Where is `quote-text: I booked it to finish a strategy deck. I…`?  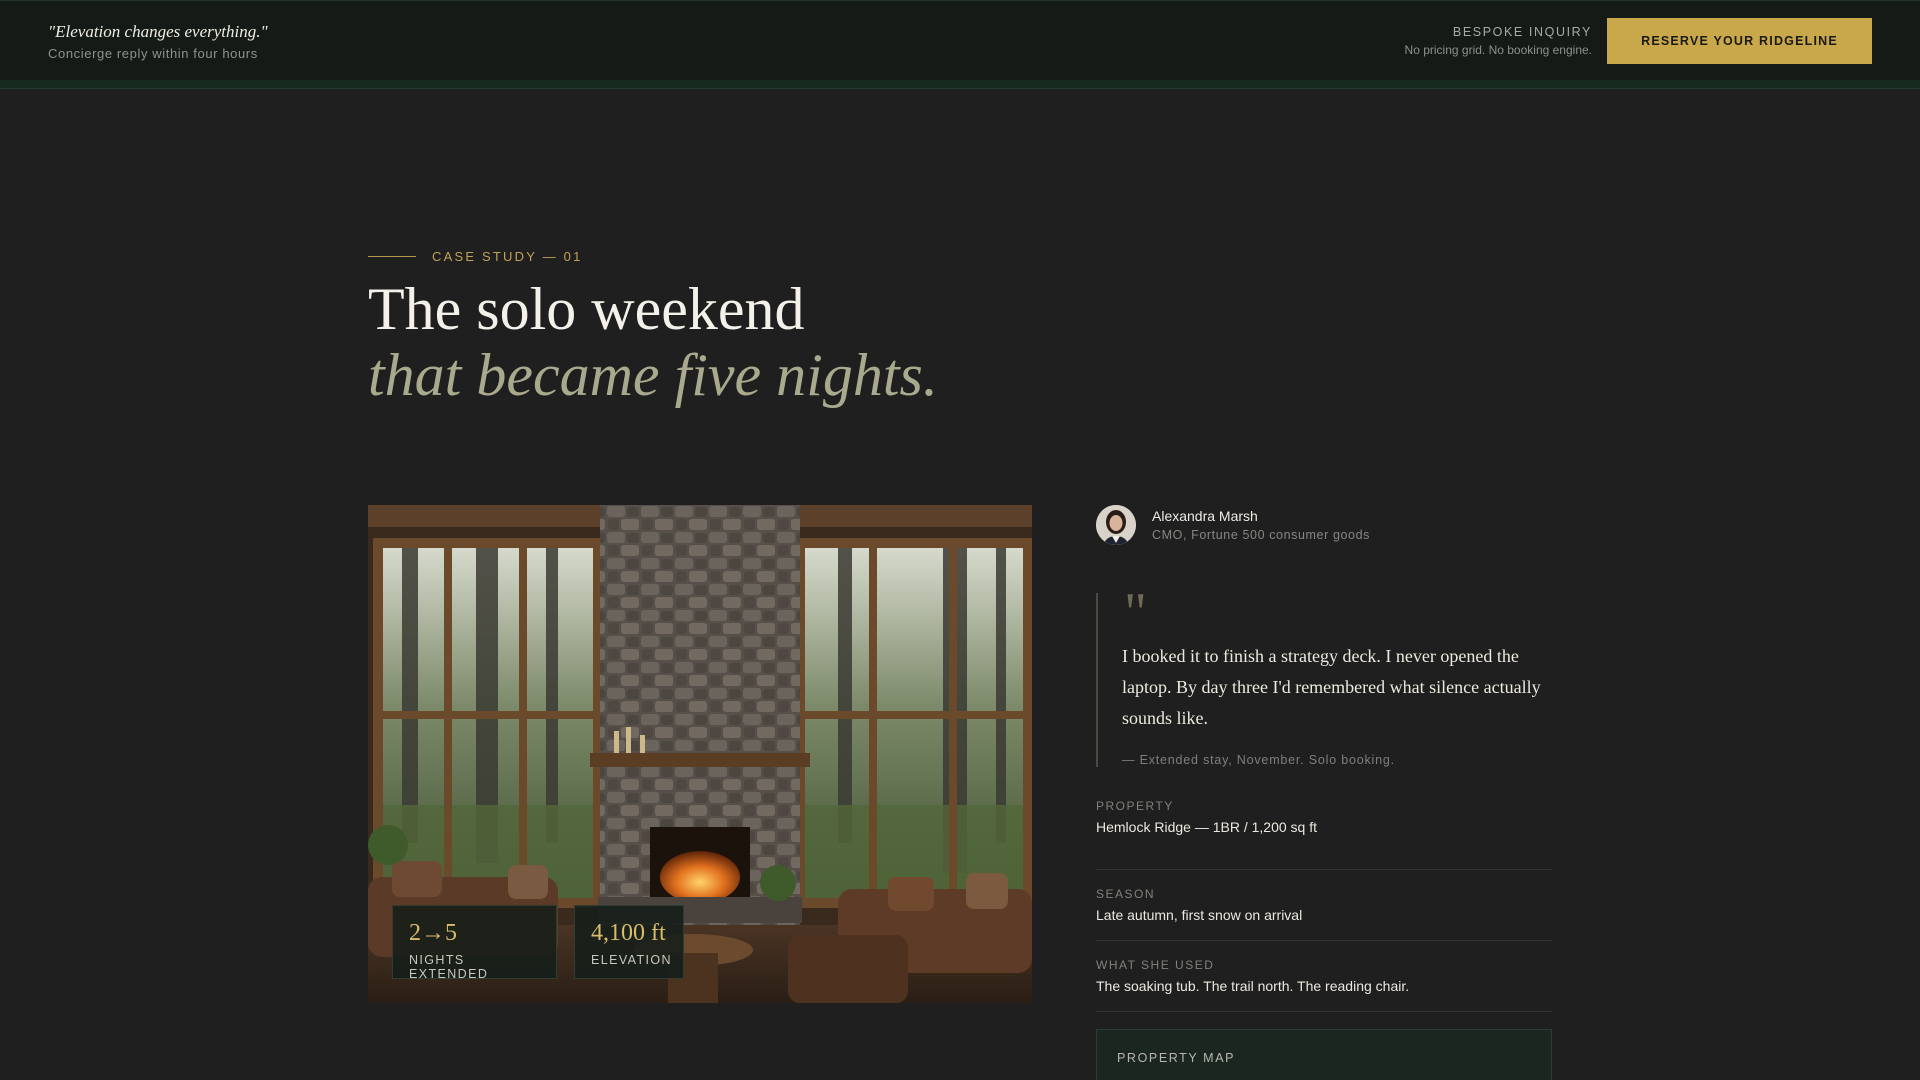 quote-text: I booked it to finish a strategy deck. I… is located at coordinates (1331, 687).